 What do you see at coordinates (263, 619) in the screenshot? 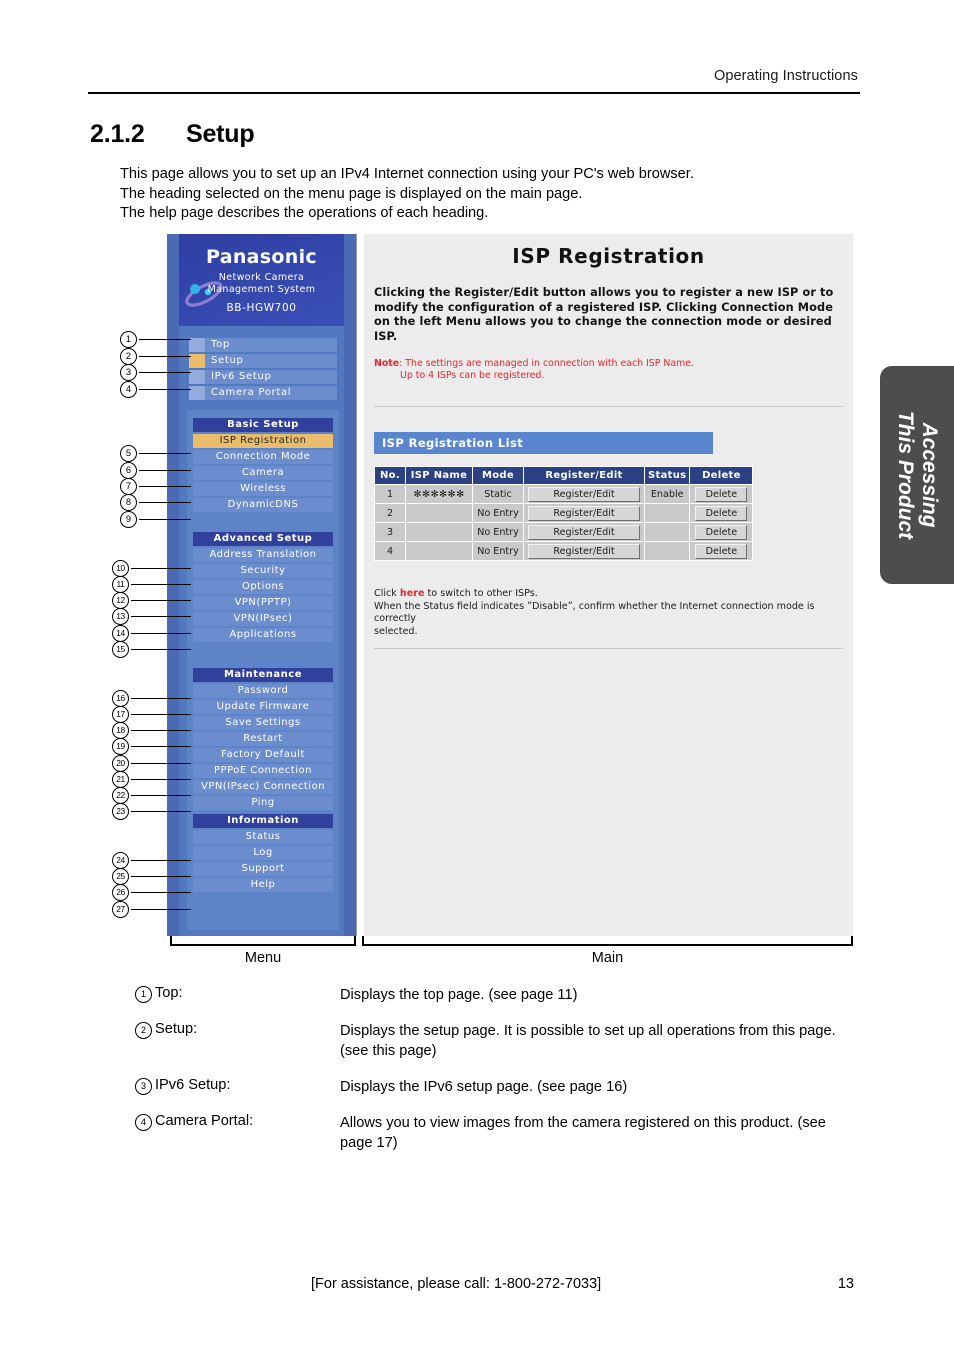
I see `menu-item-vpn-ipsec-: VPN(IPsec)` at bounding box center [263, 619].